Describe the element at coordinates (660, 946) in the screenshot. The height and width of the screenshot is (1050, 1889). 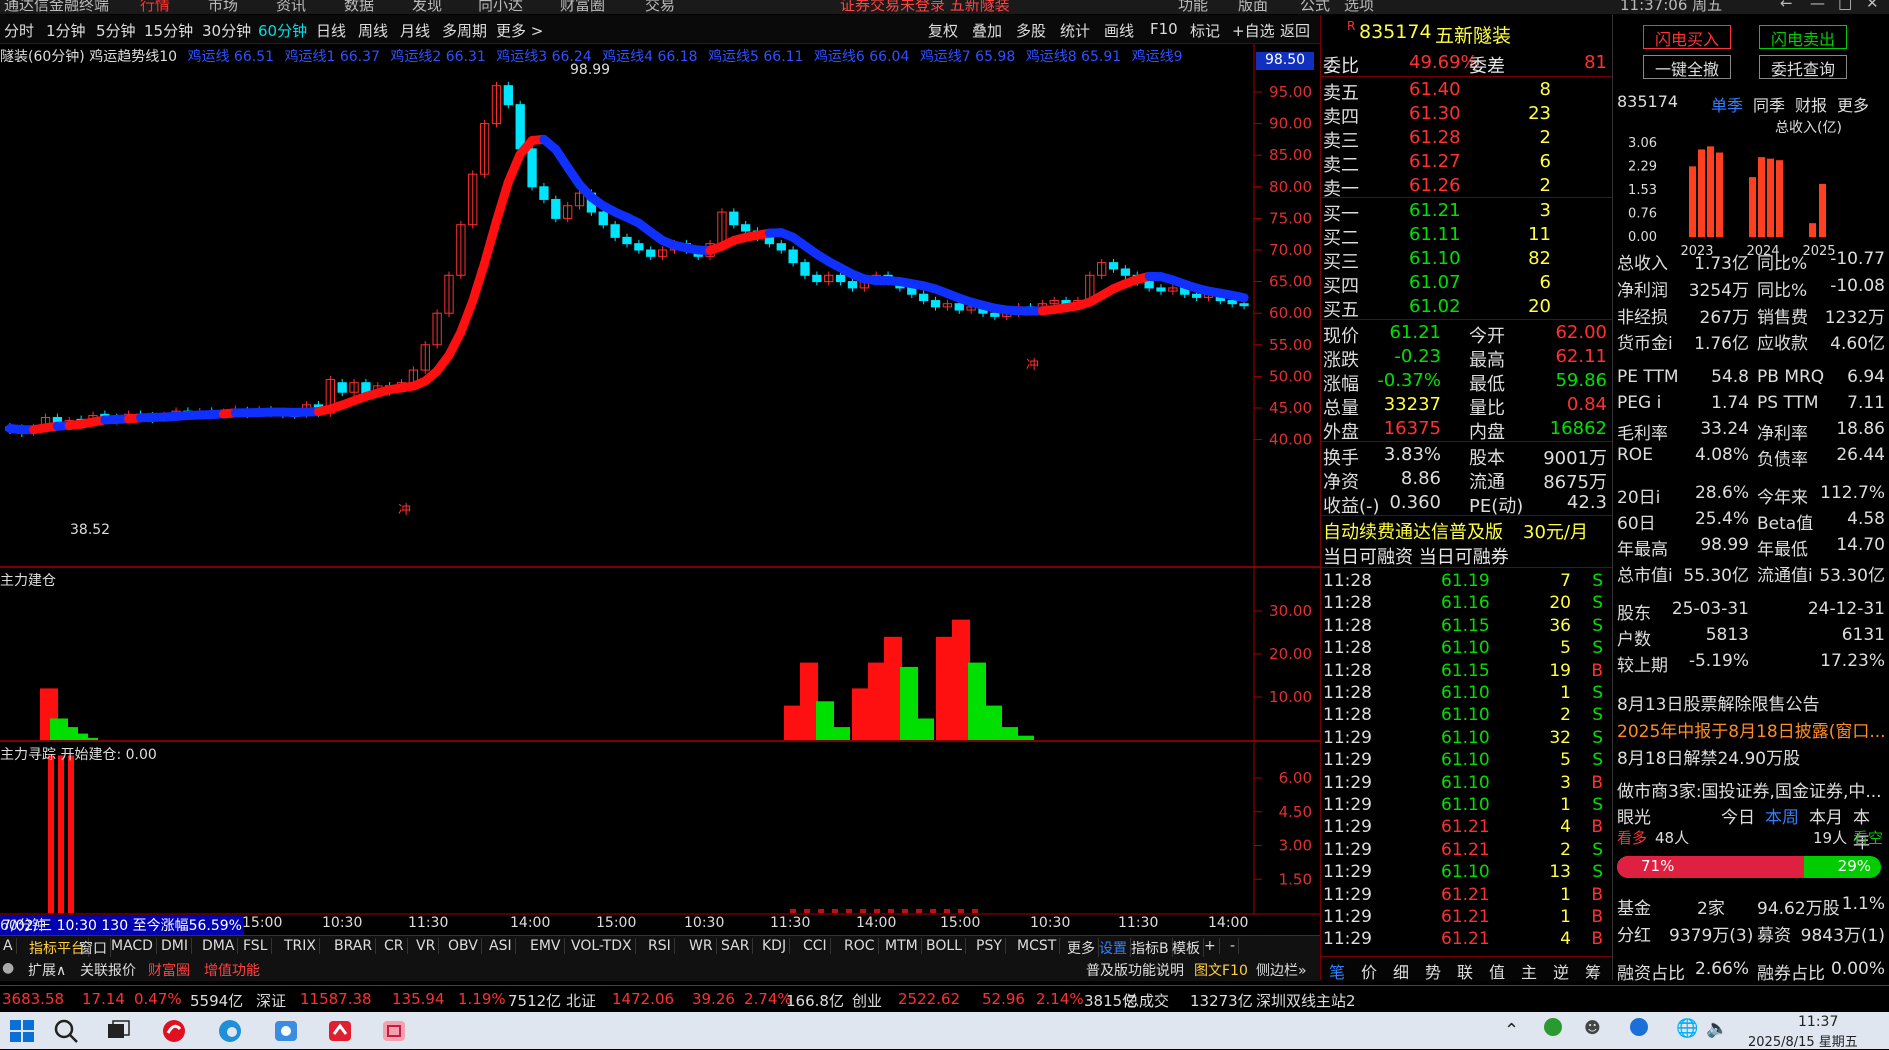
I see `indicator-tab-rsi: RSI` at that location.